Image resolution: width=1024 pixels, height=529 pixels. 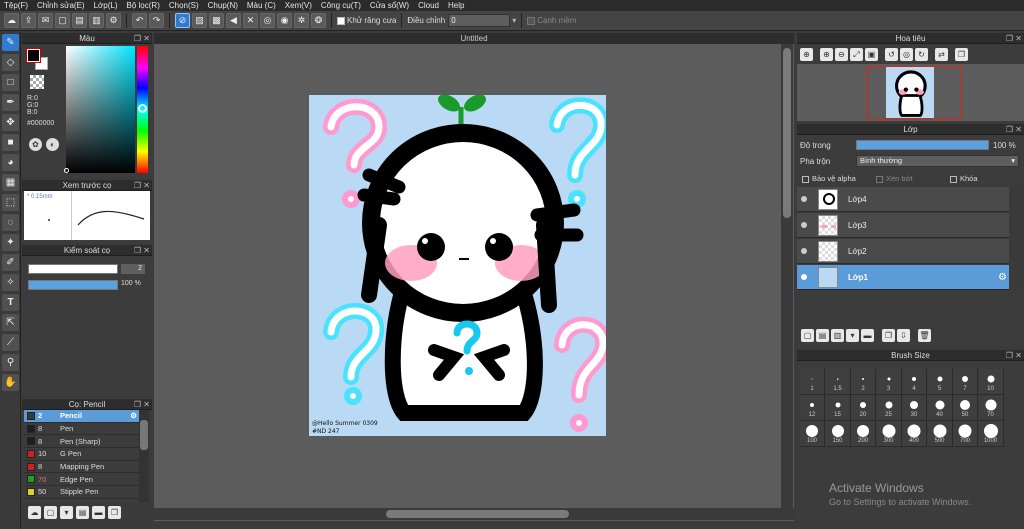 I want to click on brush-size-cell: 1.5, so click(x=838, y=382).